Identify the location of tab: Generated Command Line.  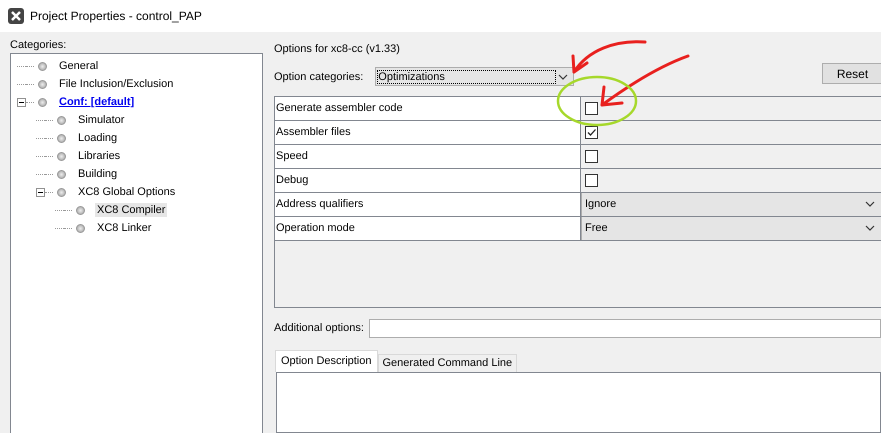
(448, 363).